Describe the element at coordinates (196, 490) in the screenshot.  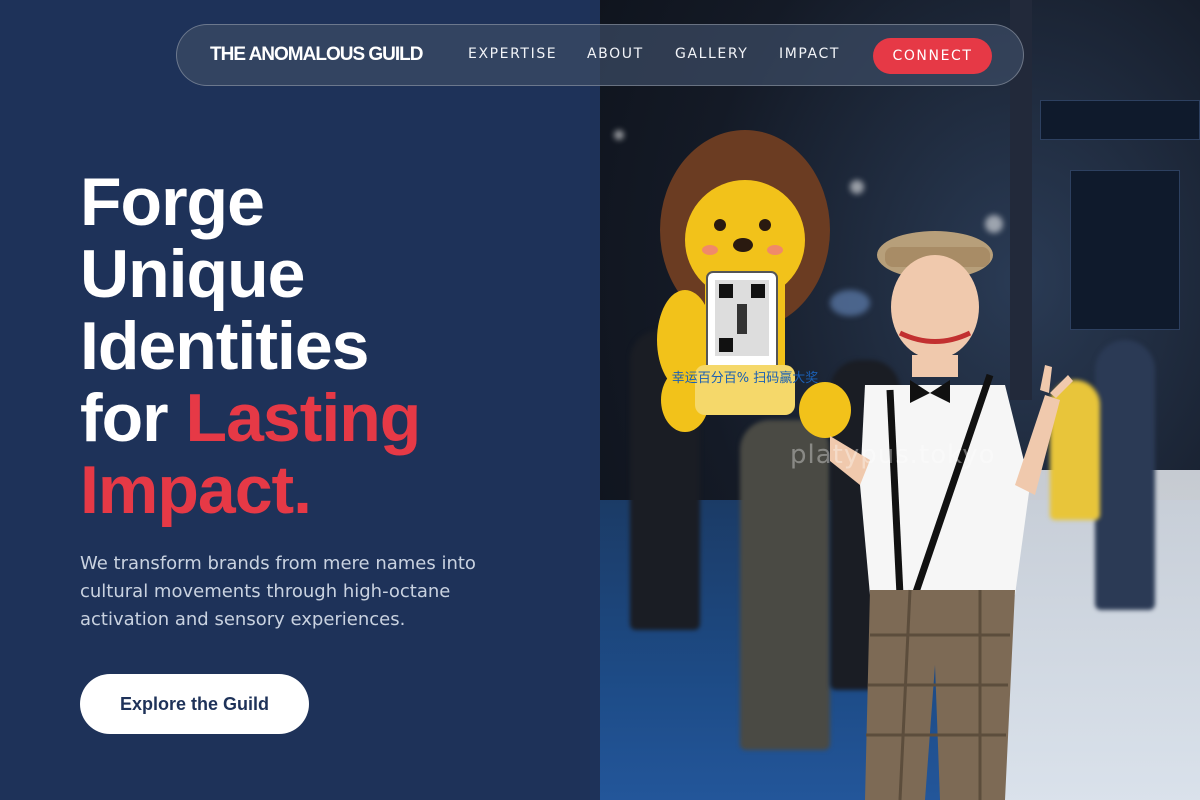
I see `headline-accent: Impact.` at that location.